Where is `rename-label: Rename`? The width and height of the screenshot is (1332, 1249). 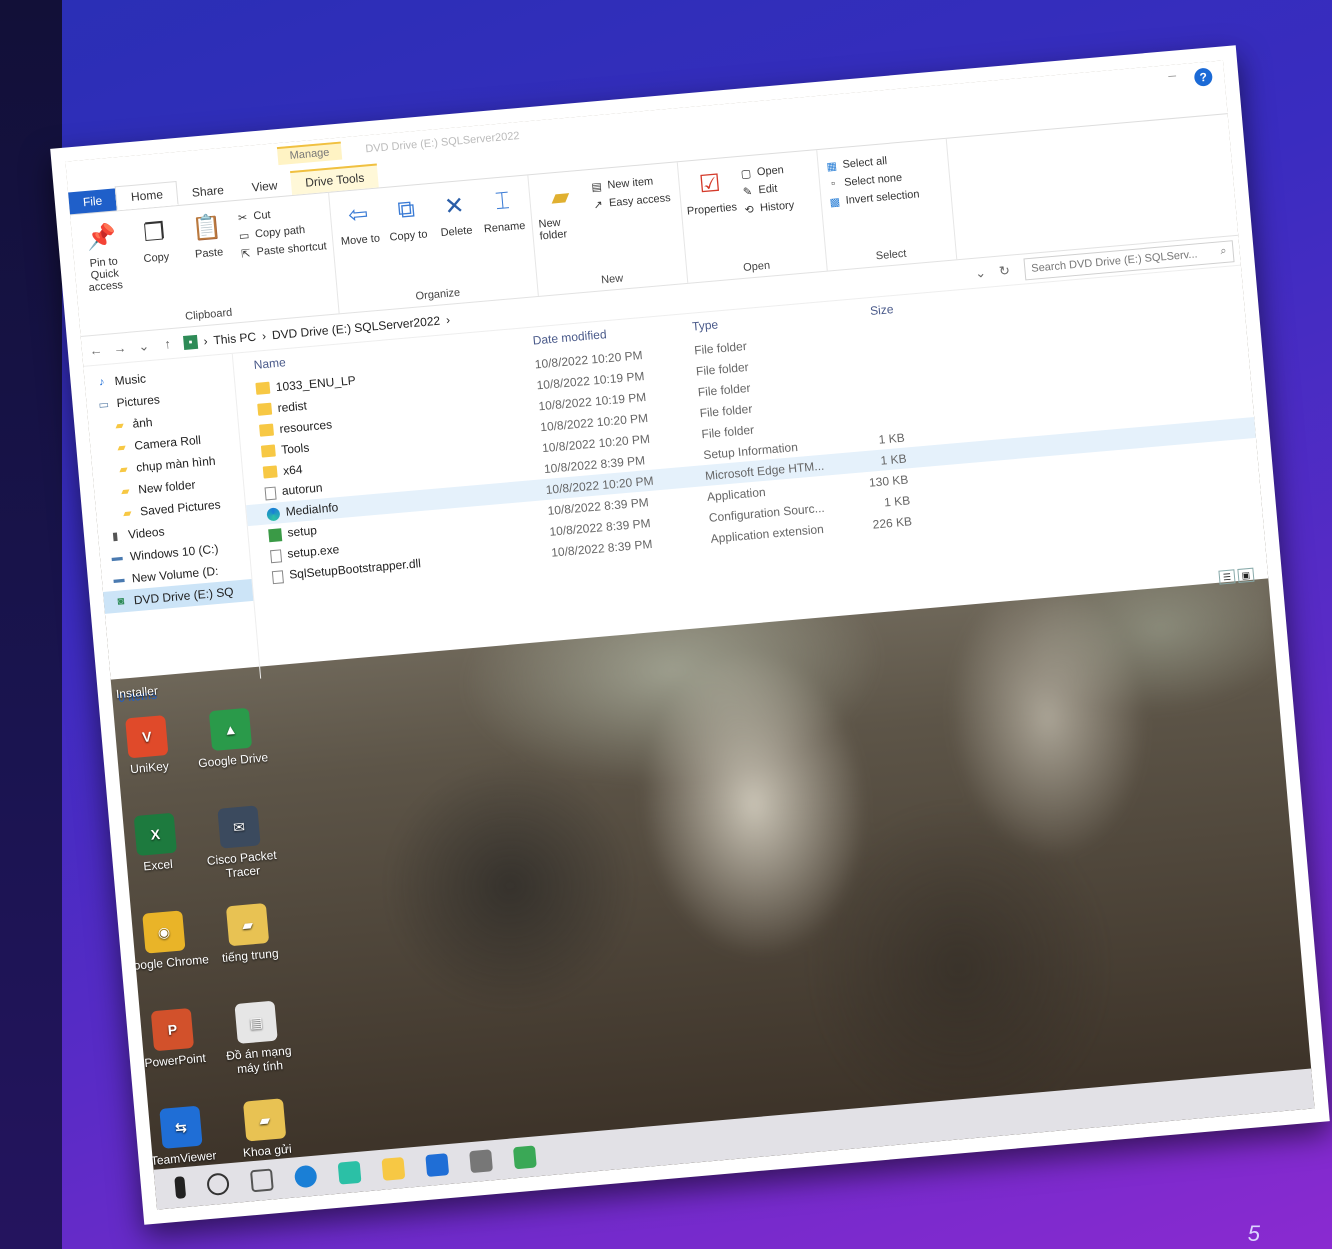 rename-label: Rename is located at coordinates (504, 227).